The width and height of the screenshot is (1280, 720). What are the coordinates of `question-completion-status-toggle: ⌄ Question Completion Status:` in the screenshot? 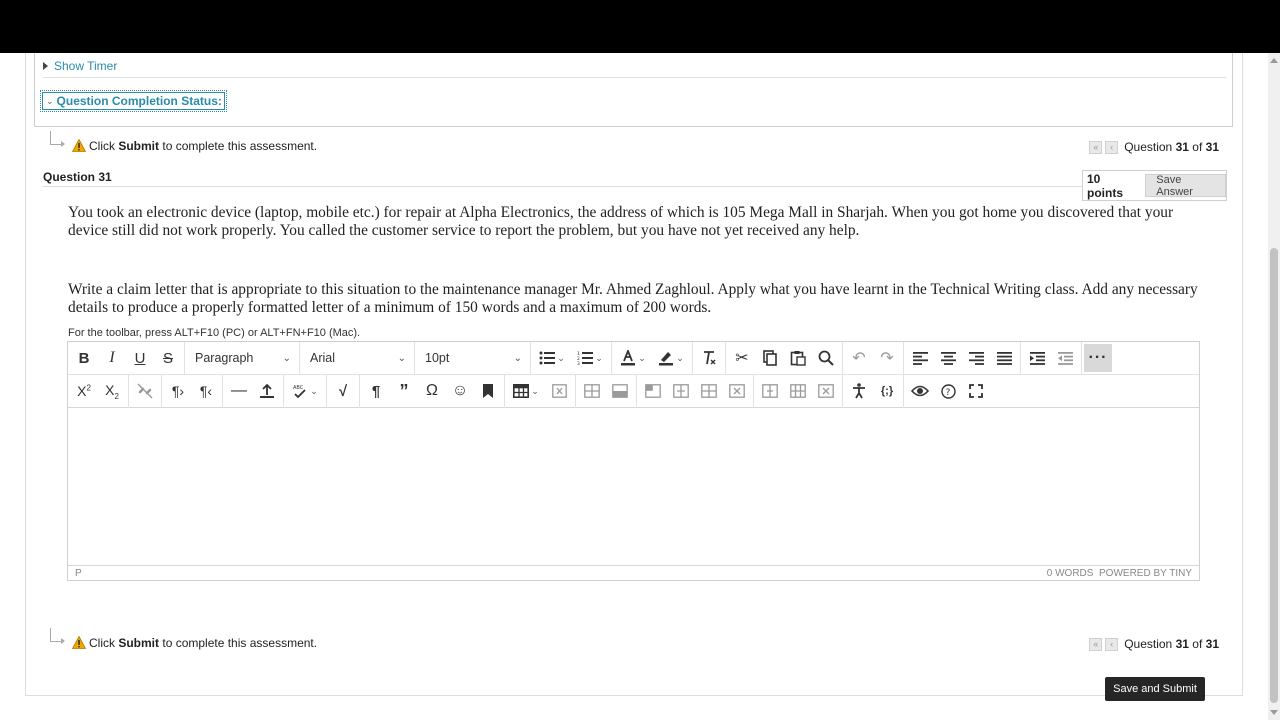 It's located at (133, 101).